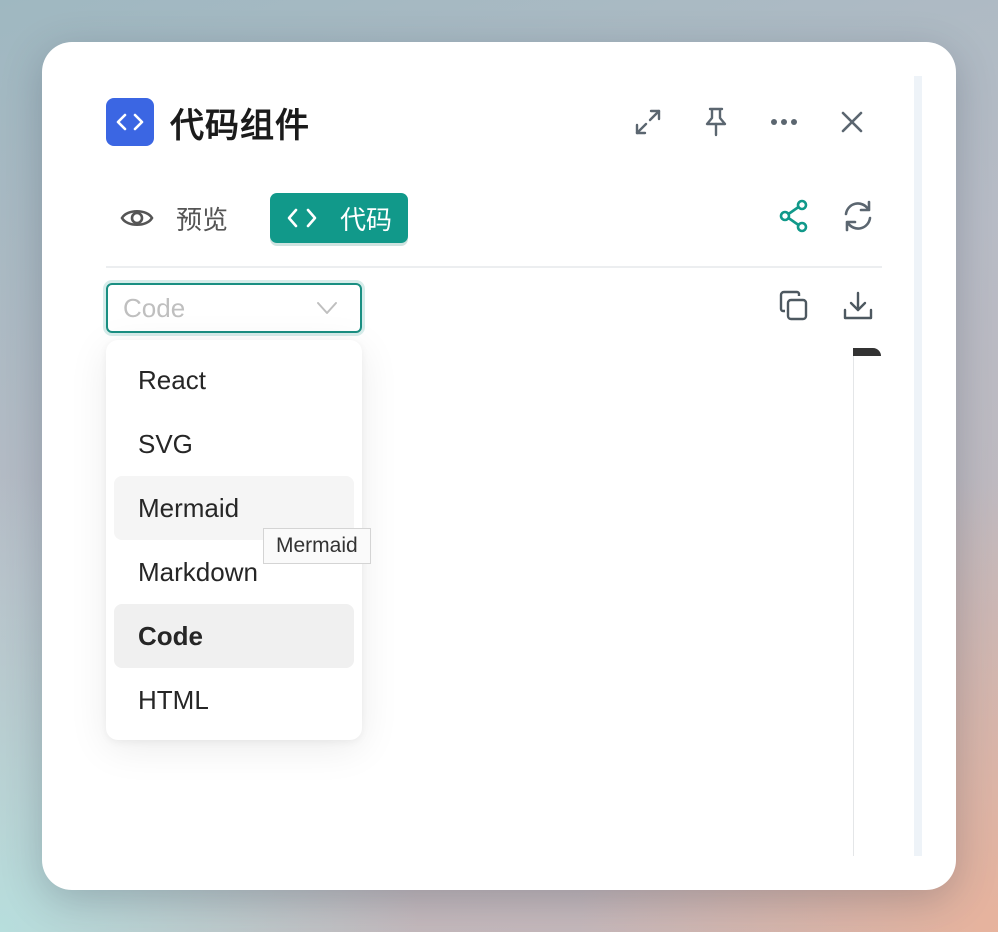  I want to click on toolbar-divider, so click(494, 267).